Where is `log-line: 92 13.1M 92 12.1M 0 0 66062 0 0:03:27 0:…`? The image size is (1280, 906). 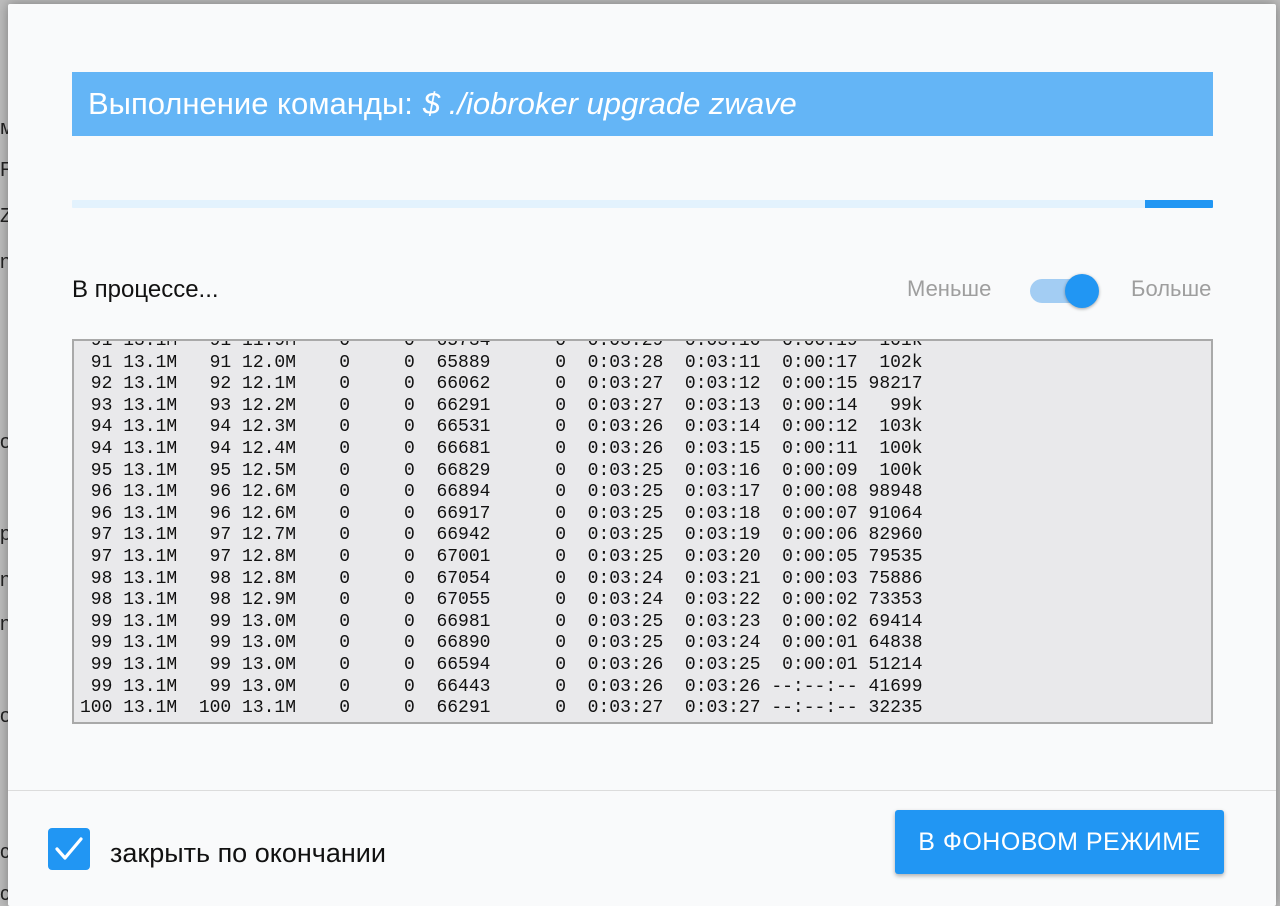 log-line: 92 13.1M 92 12.1M 0 0 66062 0 0:03:27 0:… is located at coordinates (501, 384).